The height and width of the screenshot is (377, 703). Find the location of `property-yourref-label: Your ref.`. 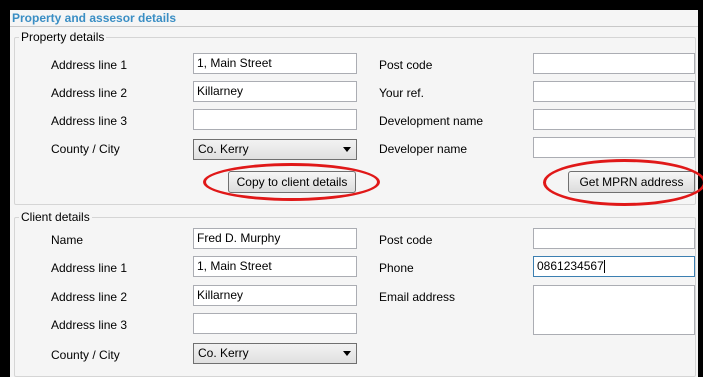

property-yourref-label: Your ref. is located at coordinates (401, 93).